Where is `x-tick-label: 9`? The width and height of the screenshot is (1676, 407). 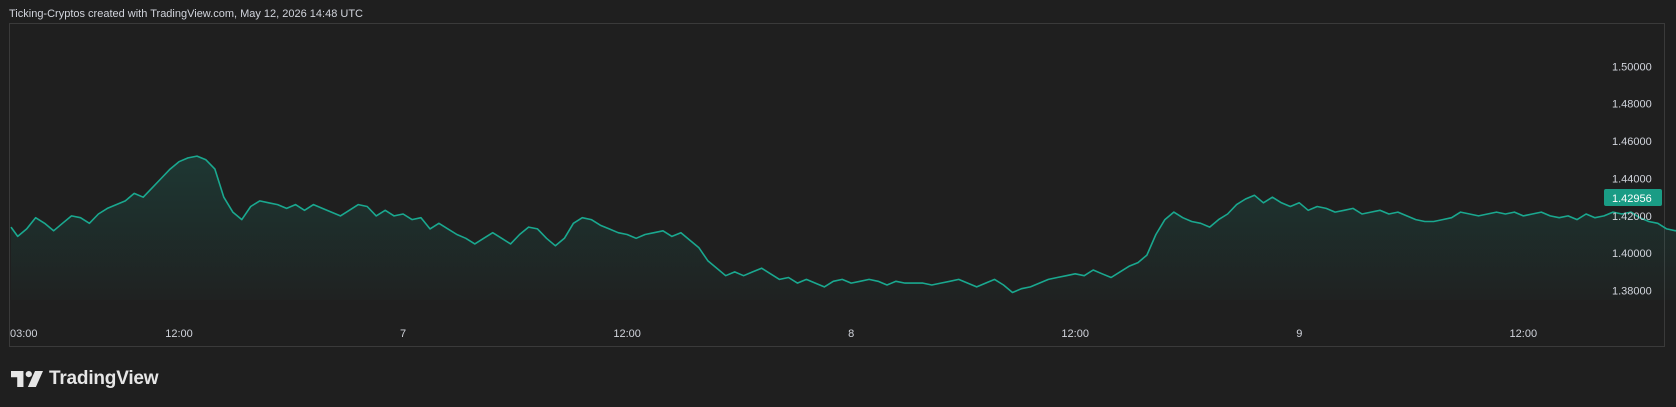 x-tick-label: 9 is located at coordinates (1299, 334).